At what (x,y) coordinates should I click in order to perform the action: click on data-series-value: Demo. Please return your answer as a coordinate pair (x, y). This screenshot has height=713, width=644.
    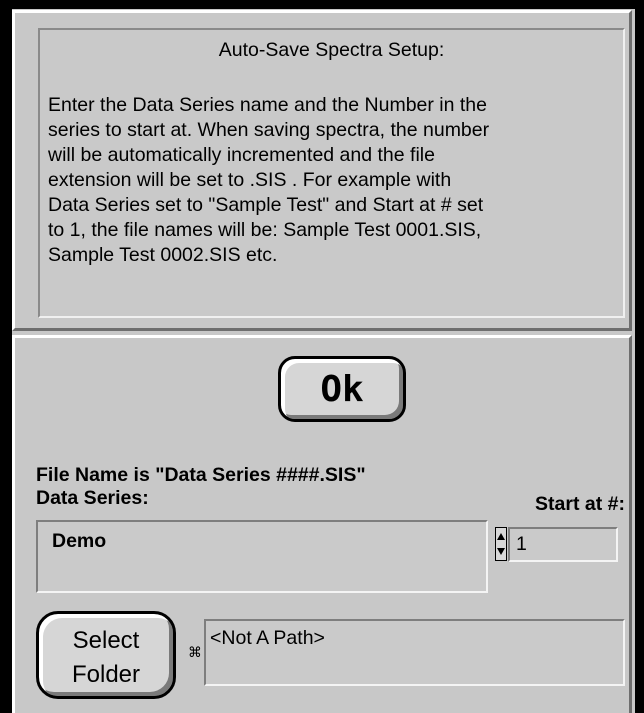
    Looking at the image, I should click on (79, 541).